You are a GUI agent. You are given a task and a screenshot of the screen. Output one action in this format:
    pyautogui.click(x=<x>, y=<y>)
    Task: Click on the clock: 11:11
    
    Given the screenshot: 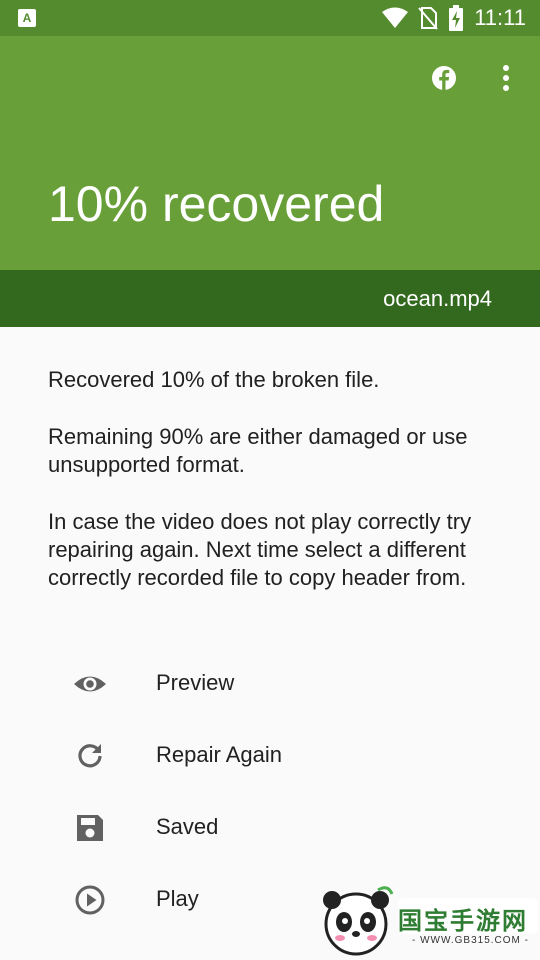 What is the action you would take?
    pyautogui.click(x=500, y=17)
    